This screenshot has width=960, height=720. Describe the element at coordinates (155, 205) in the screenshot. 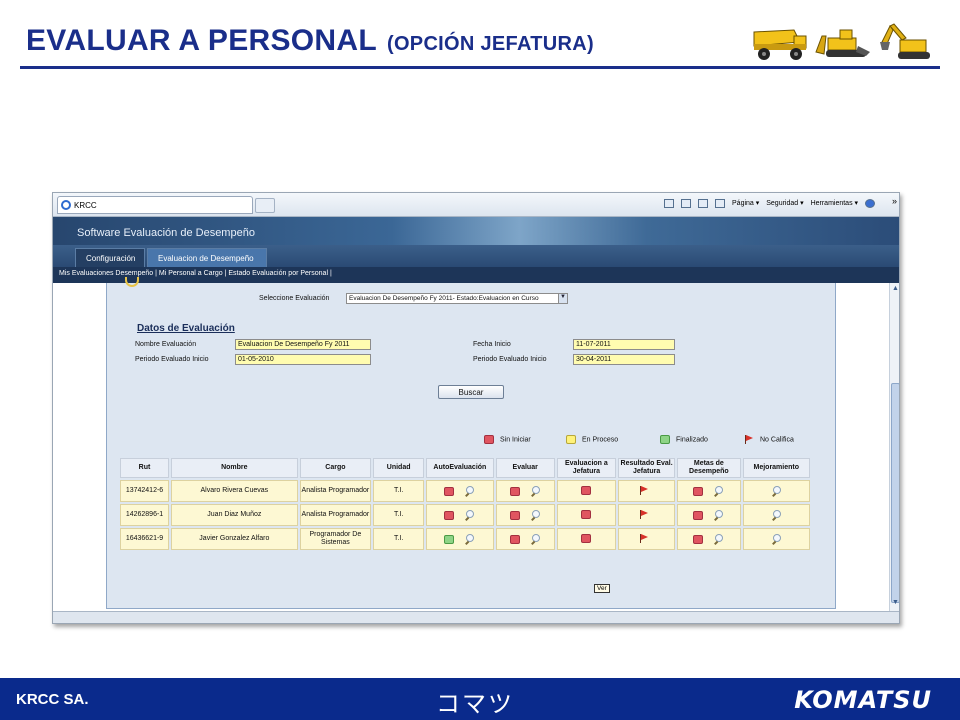

I see `browser-tab: KRCC` at that location.